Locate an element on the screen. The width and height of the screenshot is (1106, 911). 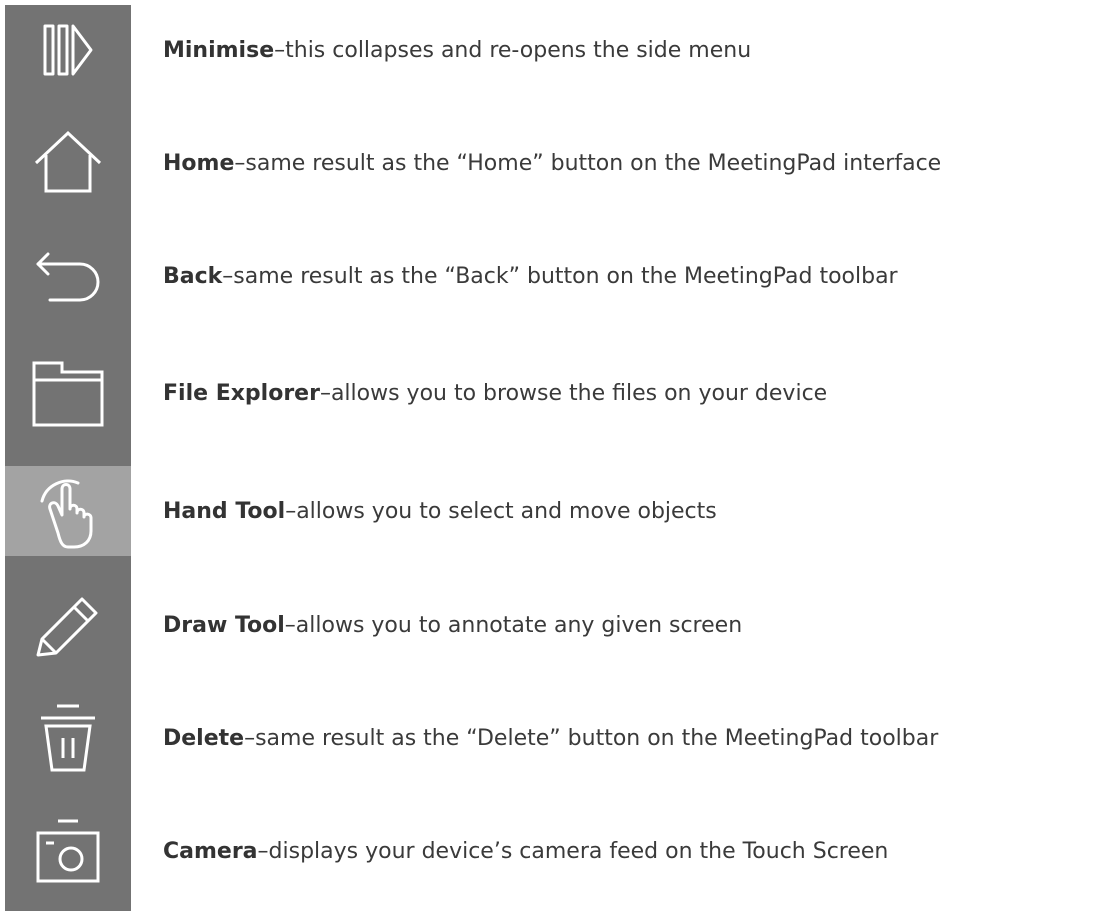
item-name: File Explorer is located at coordinates (241, 393).